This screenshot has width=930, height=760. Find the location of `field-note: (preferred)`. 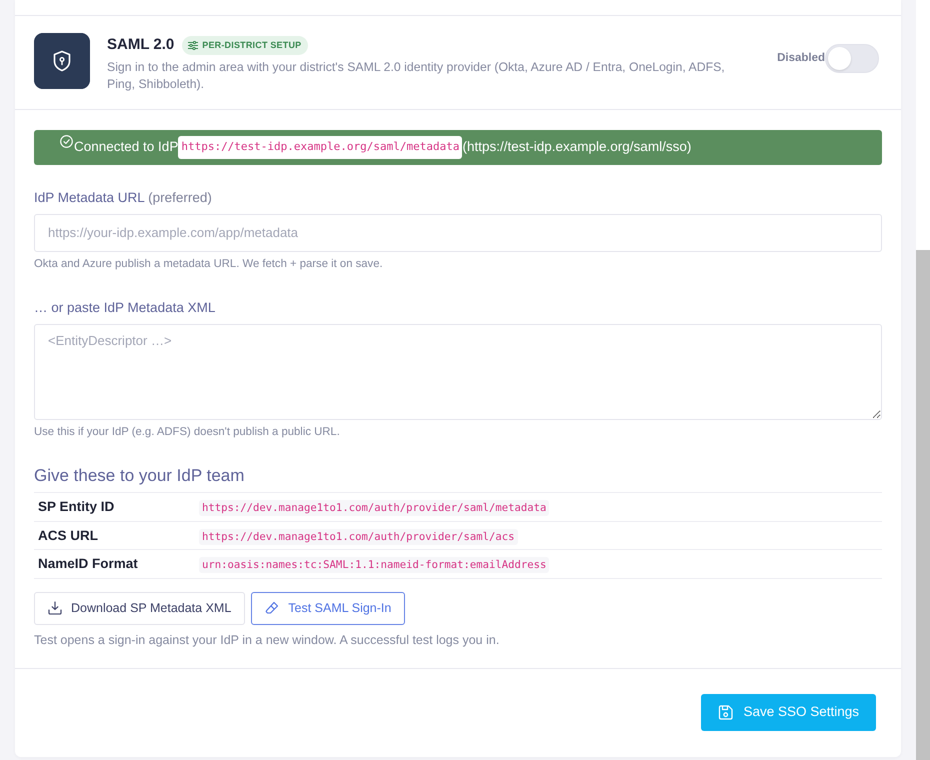

field-note: (preferred) is located at coordinates (180, 197).